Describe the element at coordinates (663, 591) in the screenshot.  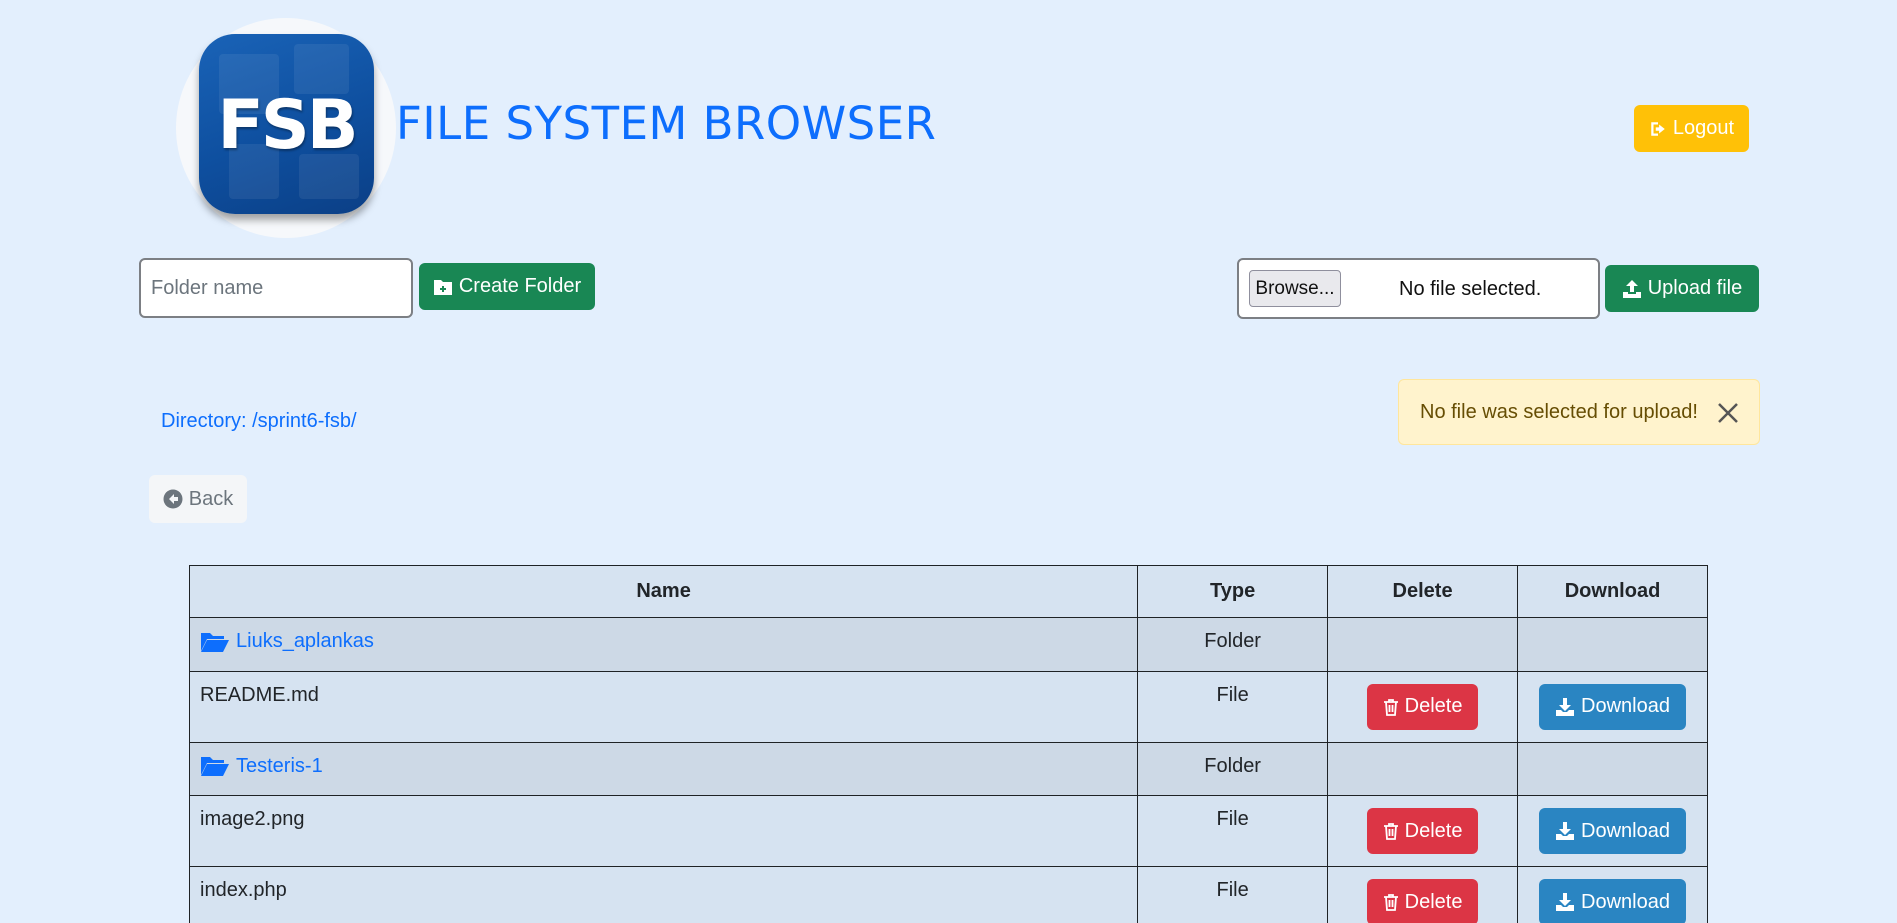
I see `column-header-name: Name` at that location.